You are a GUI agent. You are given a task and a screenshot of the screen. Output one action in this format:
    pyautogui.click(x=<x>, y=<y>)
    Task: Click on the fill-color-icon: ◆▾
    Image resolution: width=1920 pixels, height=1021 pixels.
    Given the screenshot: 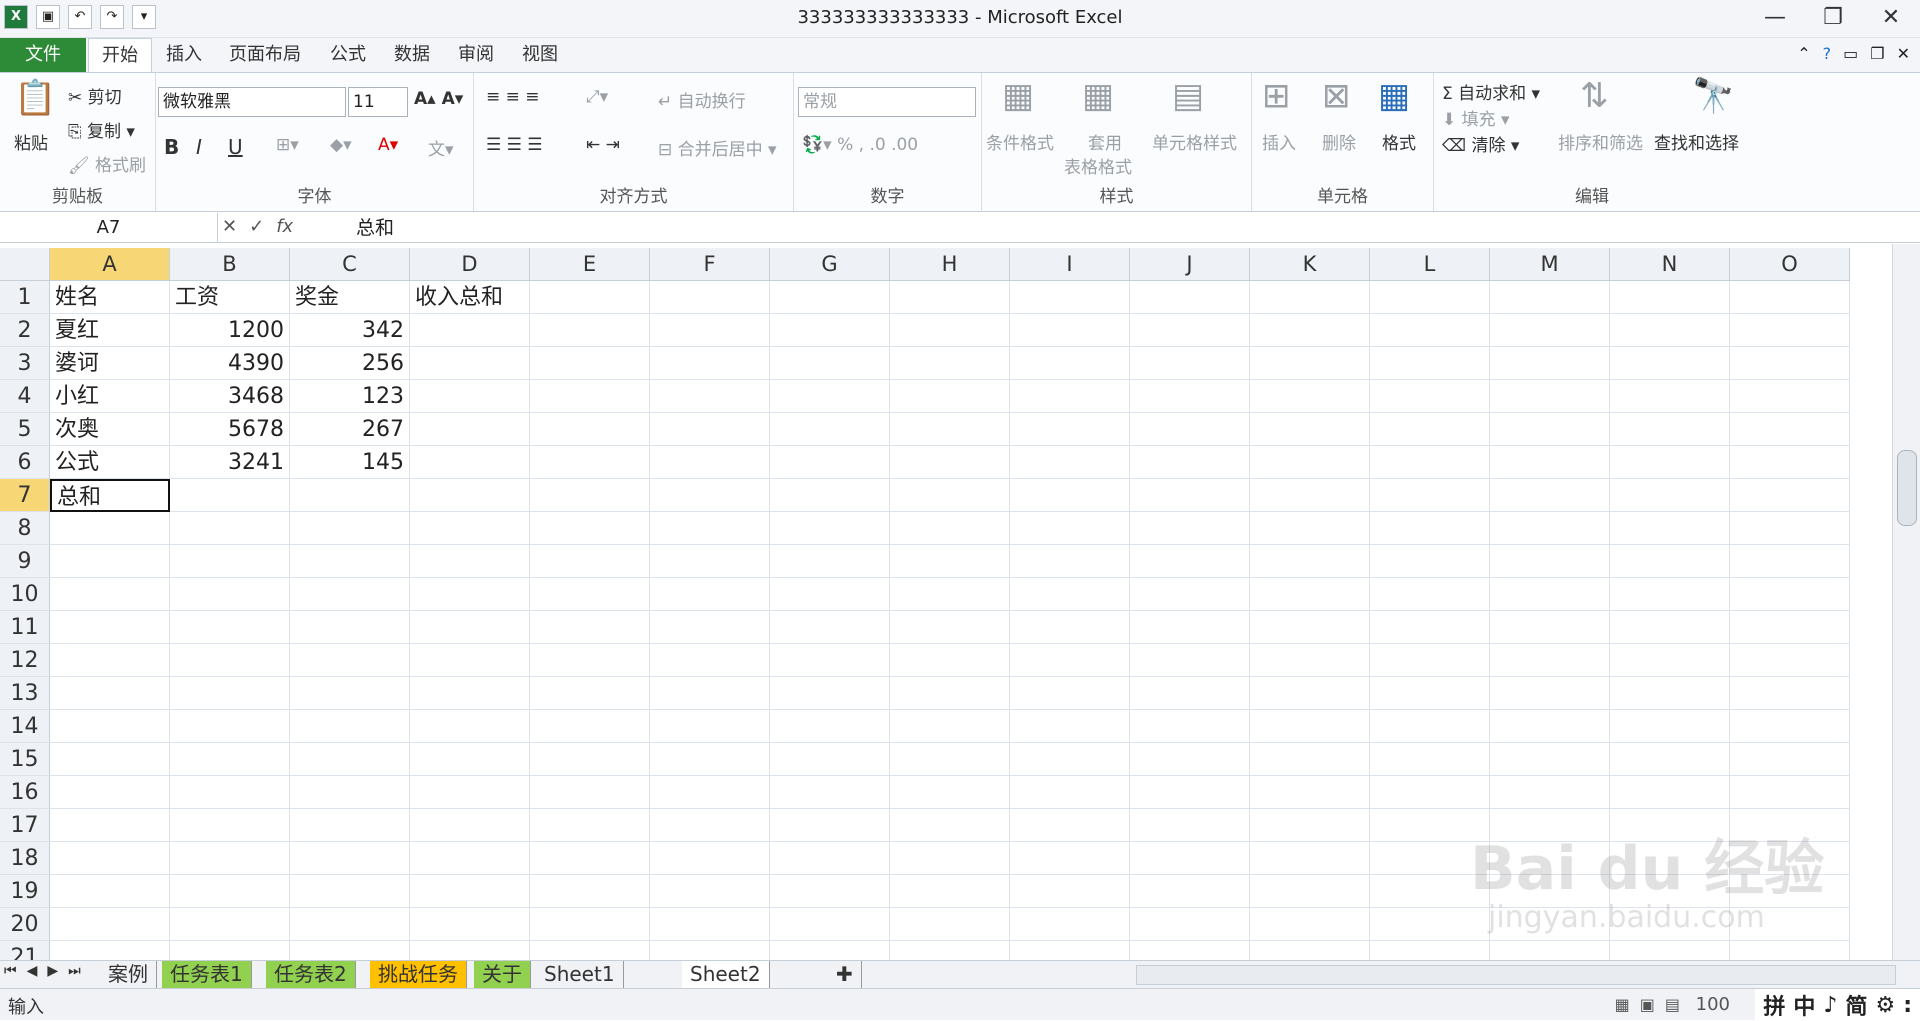 What is the action you would take?
    pyautogui.click(x=341, y=145)
    